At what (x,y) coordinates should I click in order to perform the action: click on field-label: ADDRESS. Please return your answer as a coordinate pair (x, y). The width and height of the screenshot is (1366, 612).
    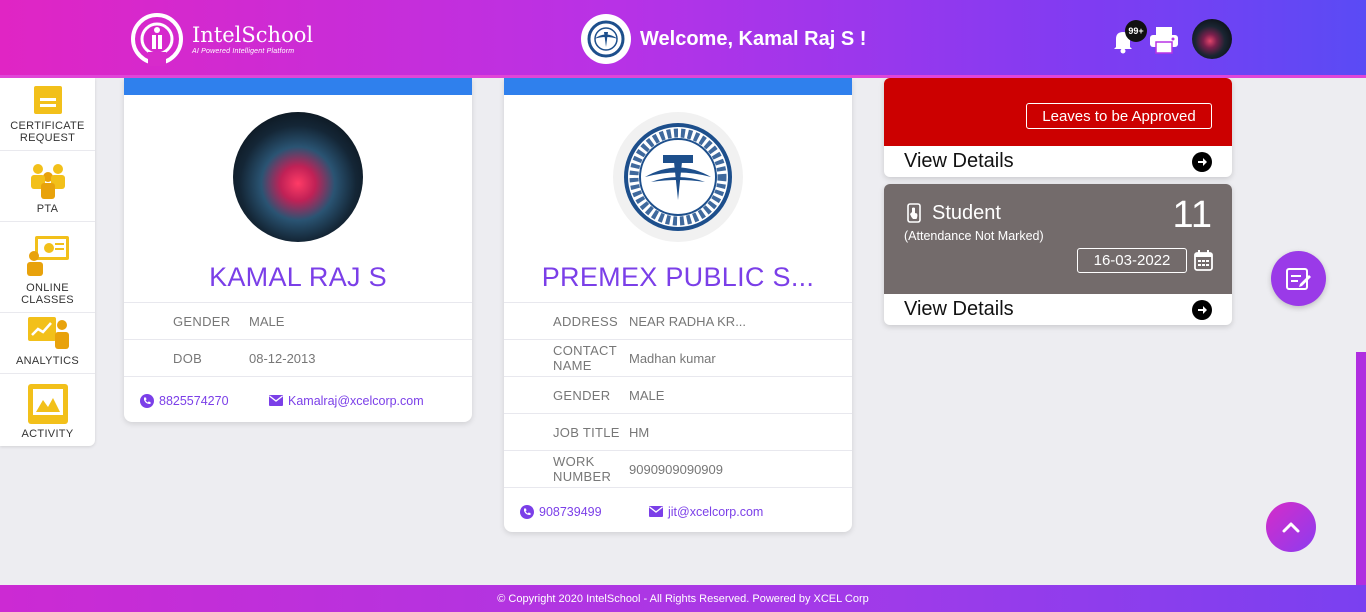
    Looking at the image, I should click on (585, 321).